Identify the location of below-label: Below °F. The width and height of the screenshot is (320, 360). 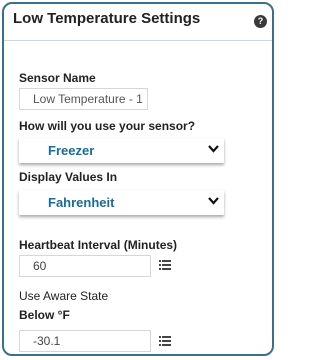
(44, 315).